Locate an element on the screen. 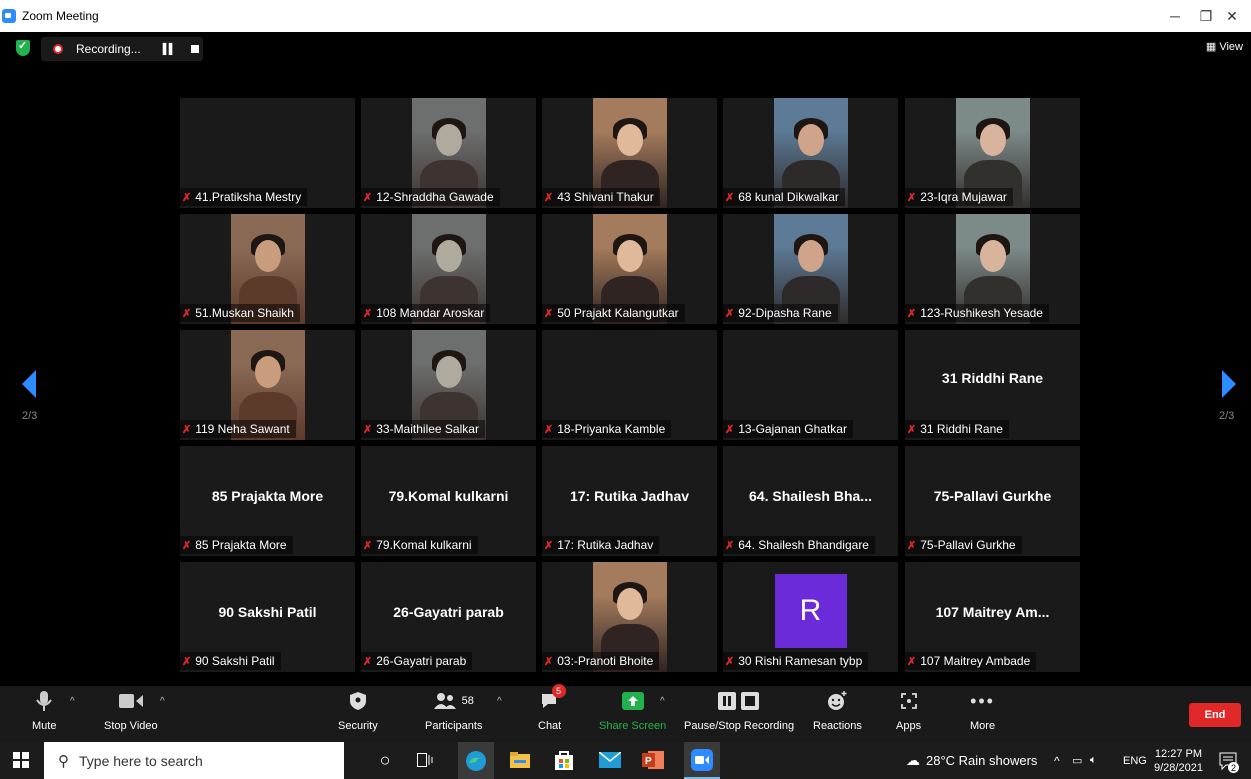 The image size is (1251, 779). share-options-caret-icon: ^ is located at coordinates (662, 698).